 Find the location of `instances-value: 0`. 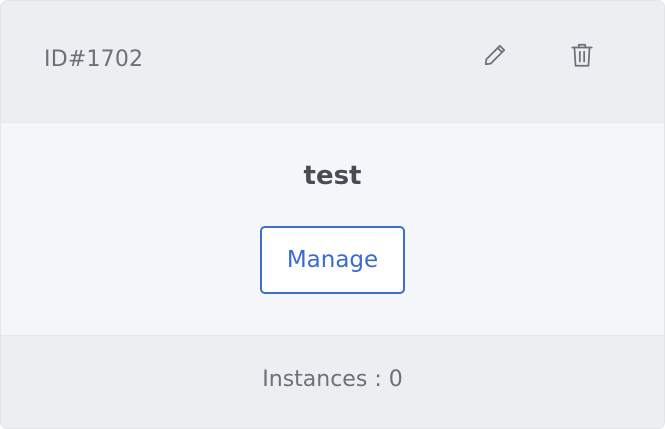

instances-value: 0 is located at coordinates (395, 379).